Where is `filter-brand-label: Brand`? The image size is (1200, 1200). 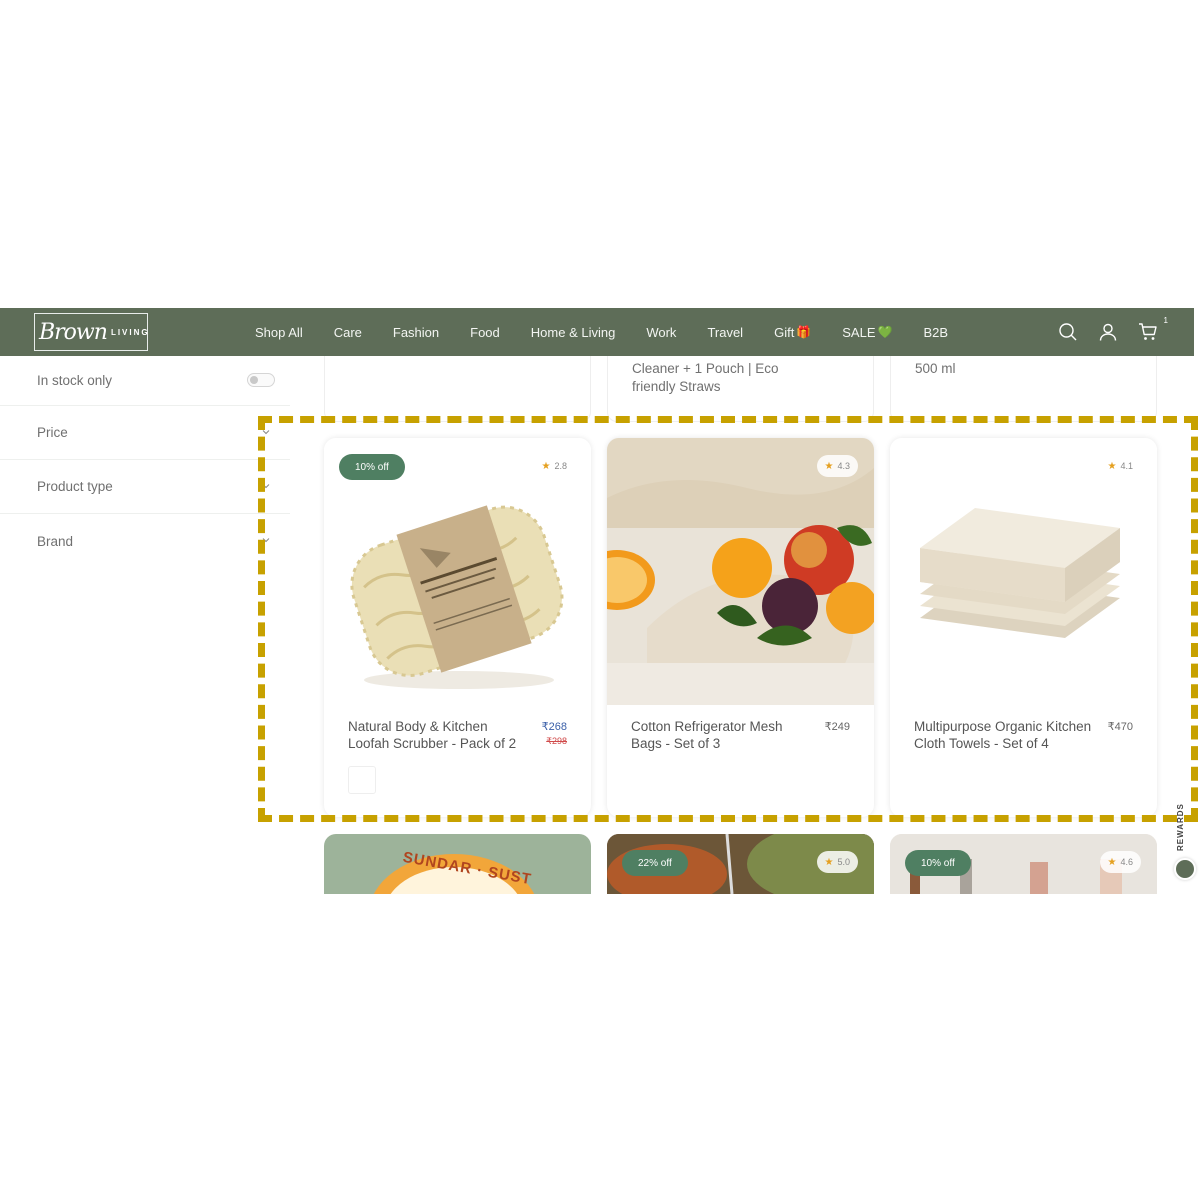
filter-brand-label: Brand is located at coordinates (55, 541).